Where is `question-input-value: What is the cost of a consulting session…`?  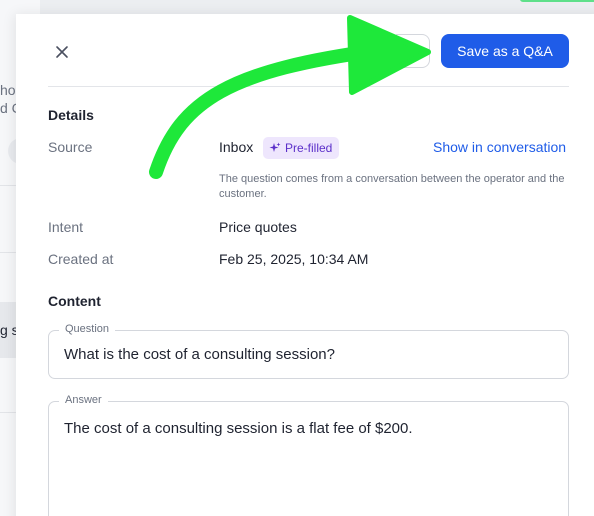
question-input-value: What is the cost of a consulting session… is located at coordinates (199, 354).